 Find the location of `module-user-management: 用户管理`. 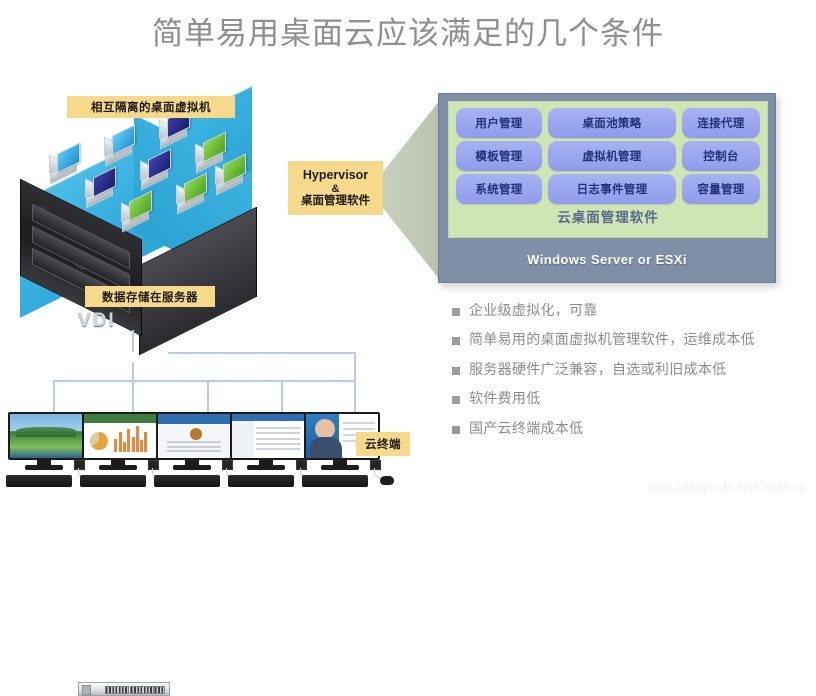

module-user-management: 用户管理 is located at coordinates (499, 123).